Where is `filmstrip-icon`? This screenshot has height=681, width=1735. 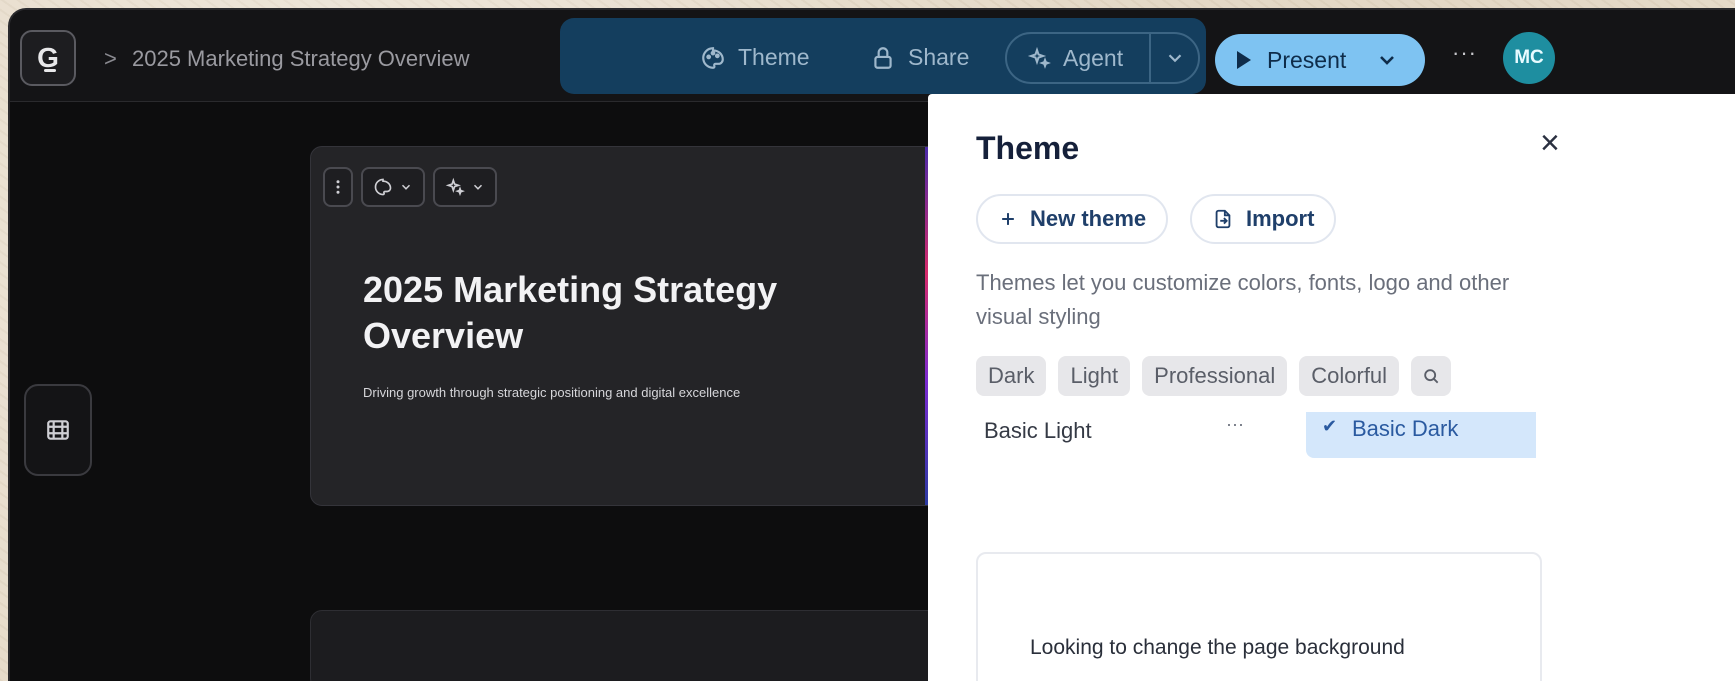 filmstrip-icon is located at coordinates (58, 430).